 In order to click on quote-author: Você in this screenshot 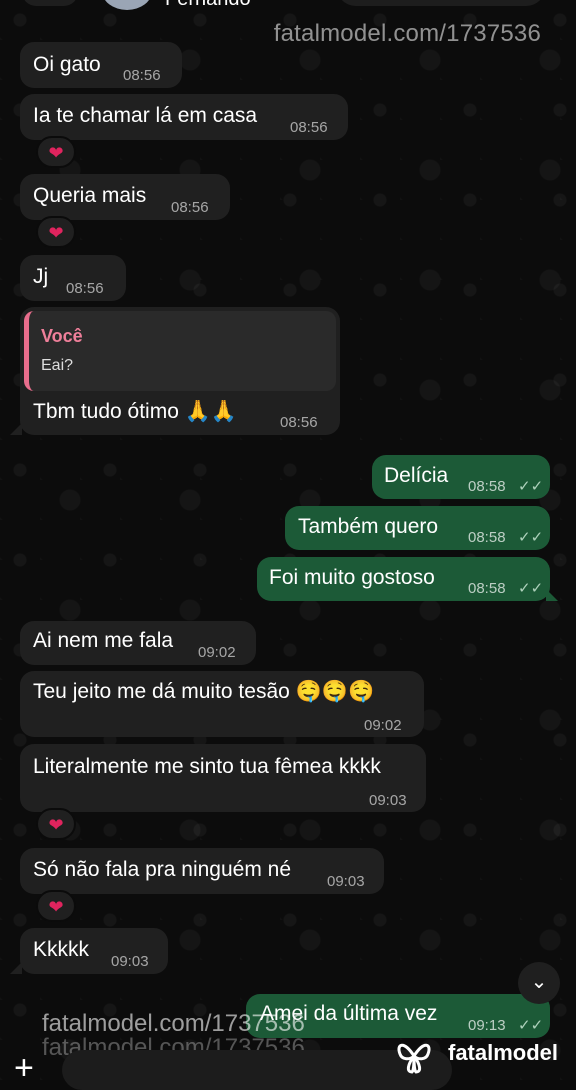, I will do `click(62, 336)`.